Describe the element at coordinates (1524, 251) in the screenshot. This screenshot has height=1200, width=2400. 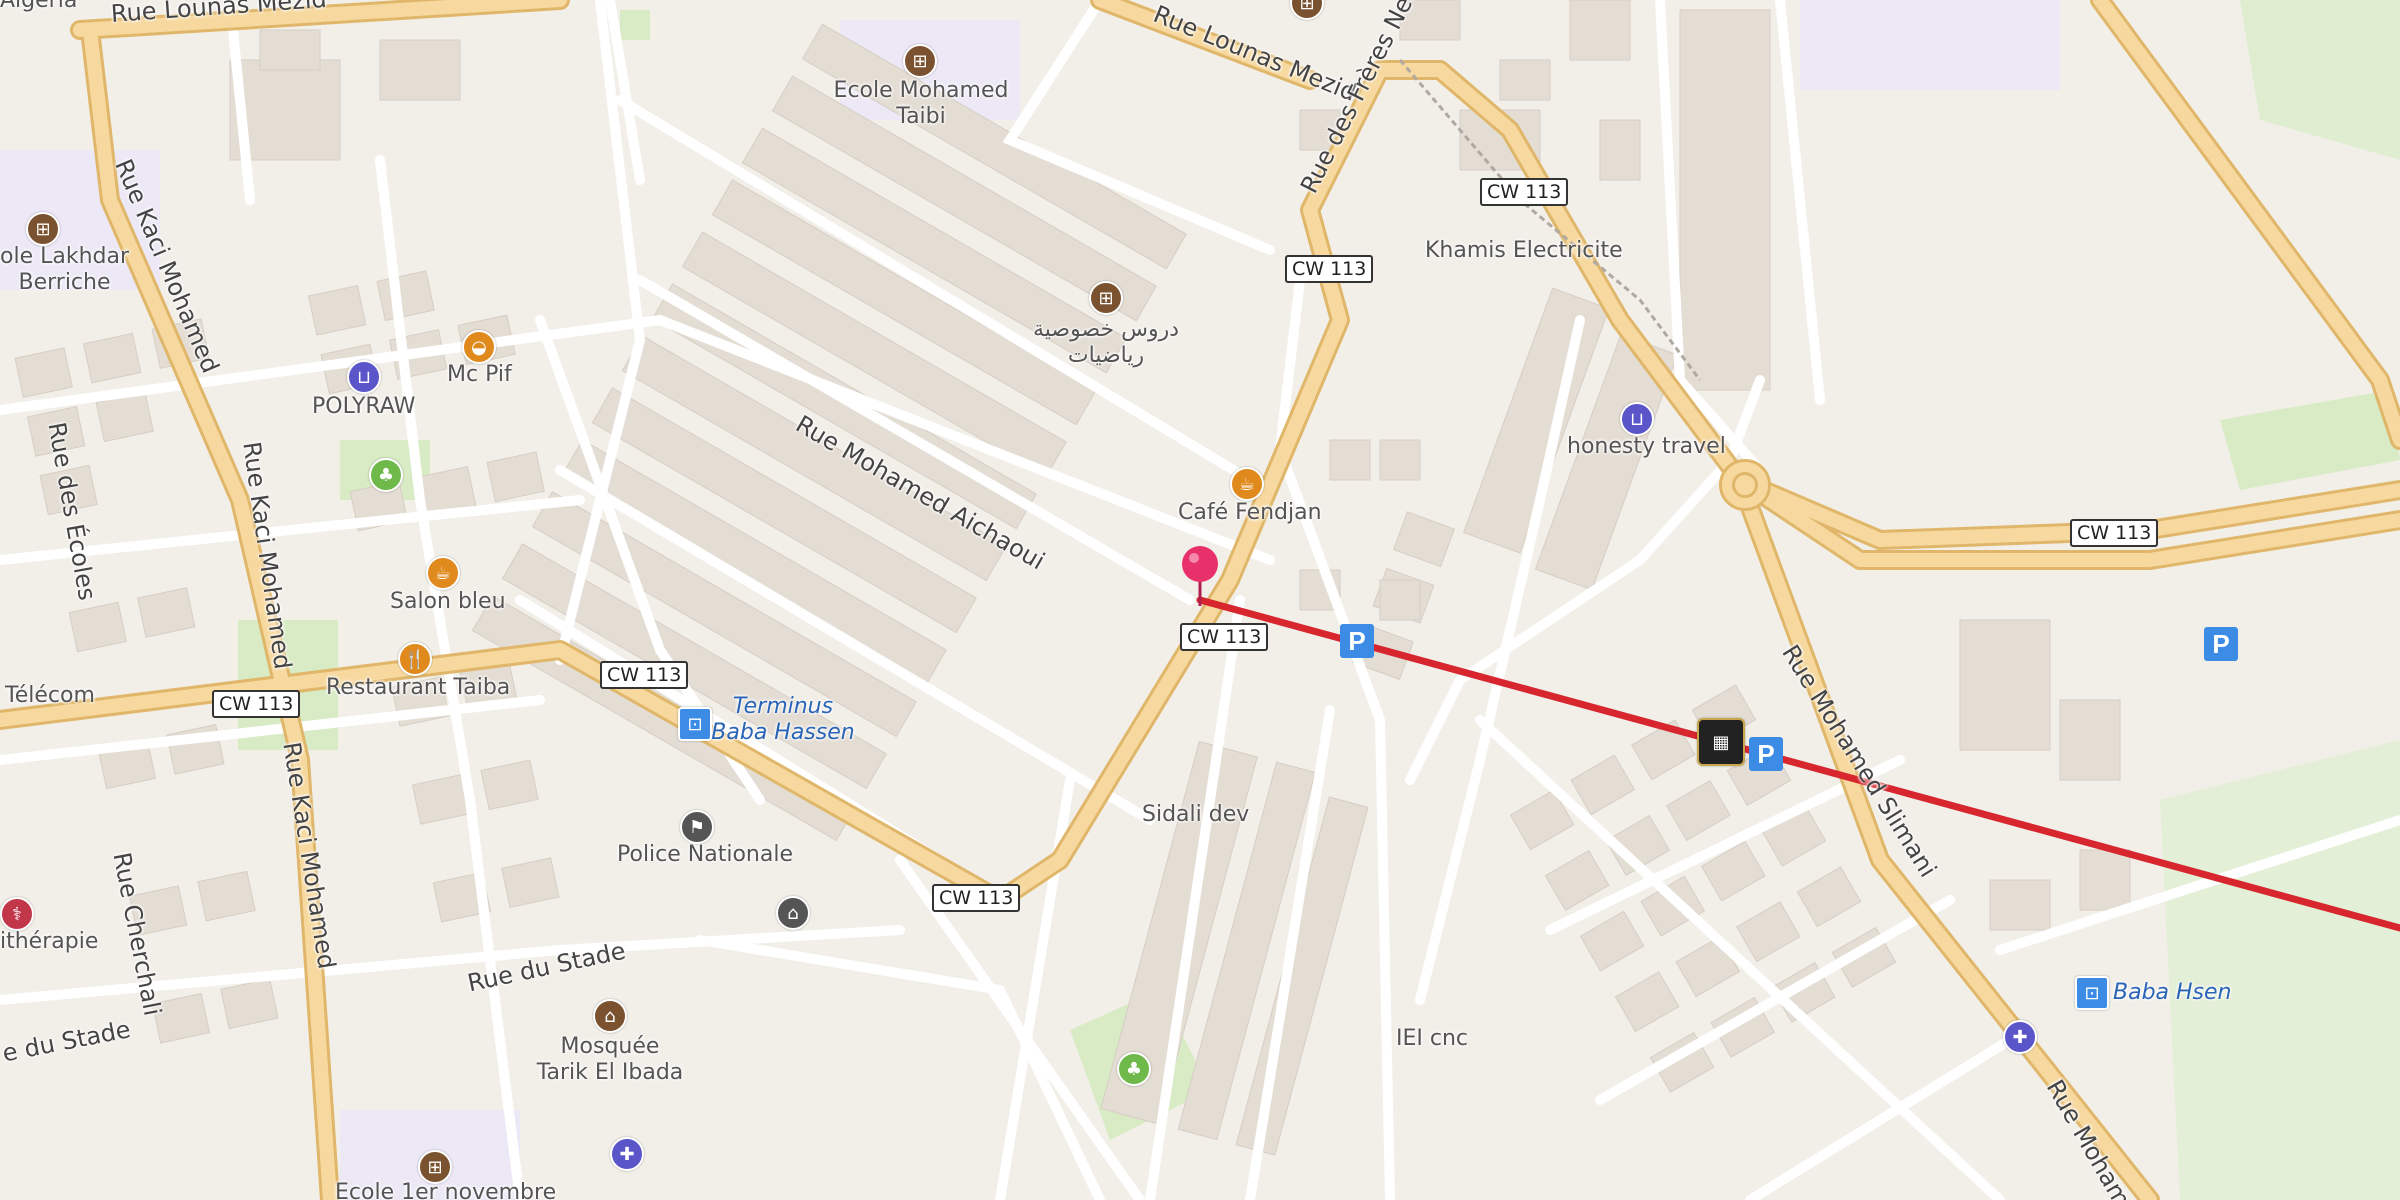
I see `poi-label: Khamis Electricite` at that location.